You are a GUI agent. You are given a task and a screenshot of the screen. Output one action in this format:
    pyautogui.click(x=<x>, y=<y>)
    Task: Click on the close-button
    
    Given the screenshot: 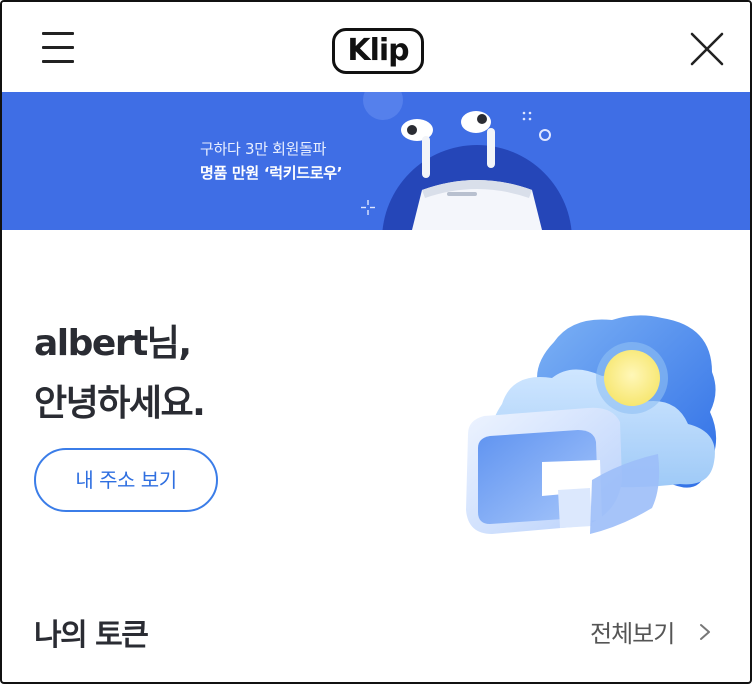 What is the action you would take?
    pyautogui.click(x=707, y=49)
    